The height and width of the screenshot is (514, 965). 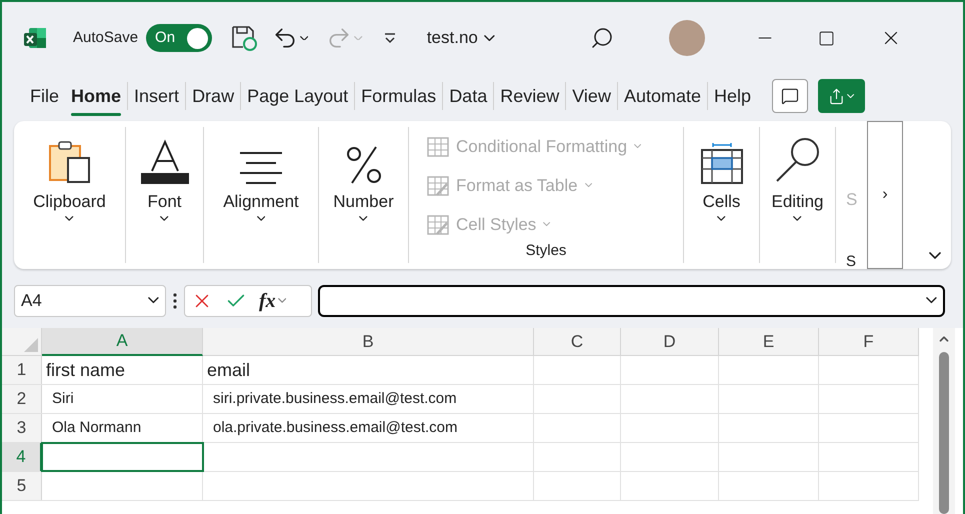 I want to click on ribbon-tab: Data, so click(x=468, y=96).